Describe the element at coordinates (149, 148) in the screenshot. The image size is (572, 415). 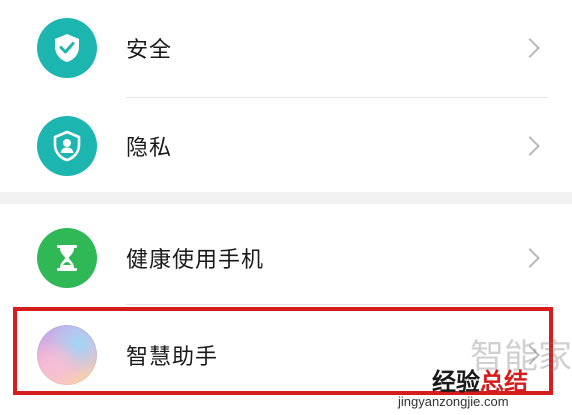
I see `settings-item-label: 隐私` at that location.